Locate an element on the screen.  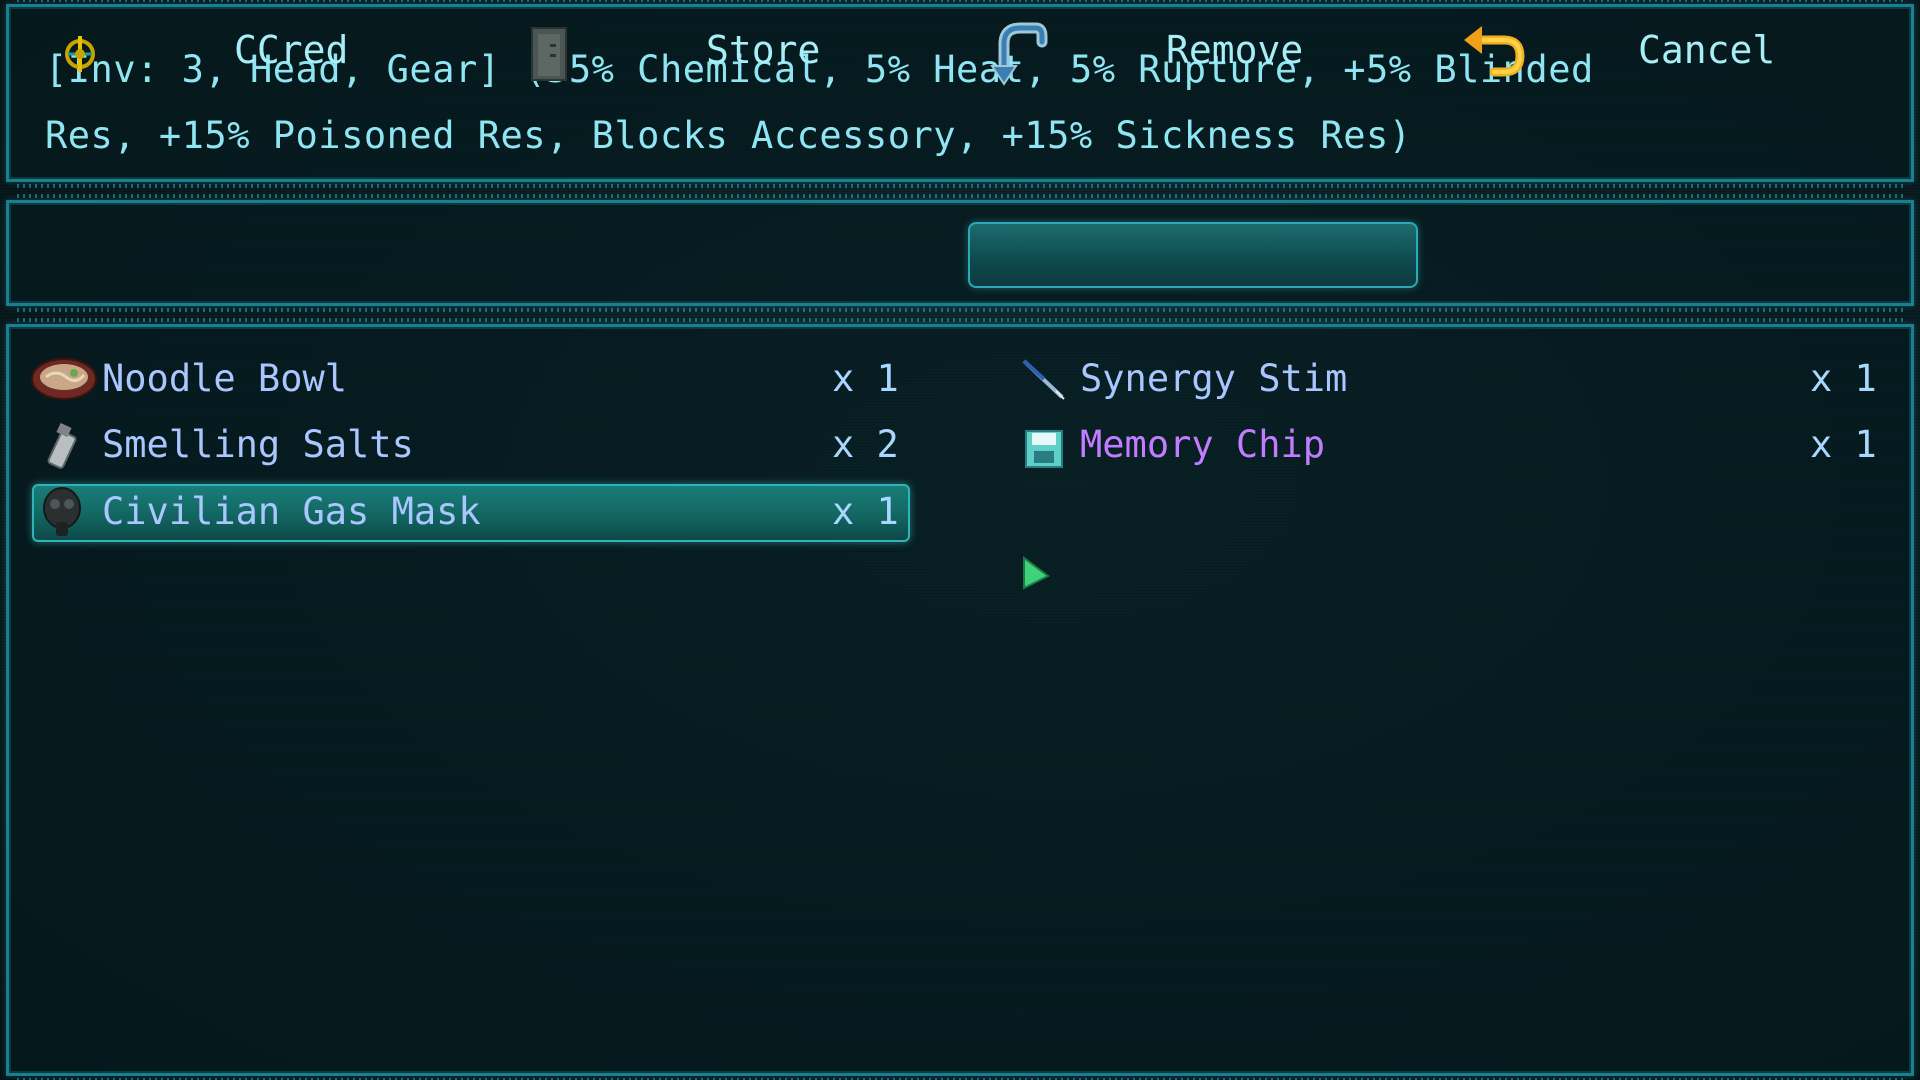
inventory-item-noodle-bowl: Noodle Bowl x 1 is located at coordinates (470, 379).